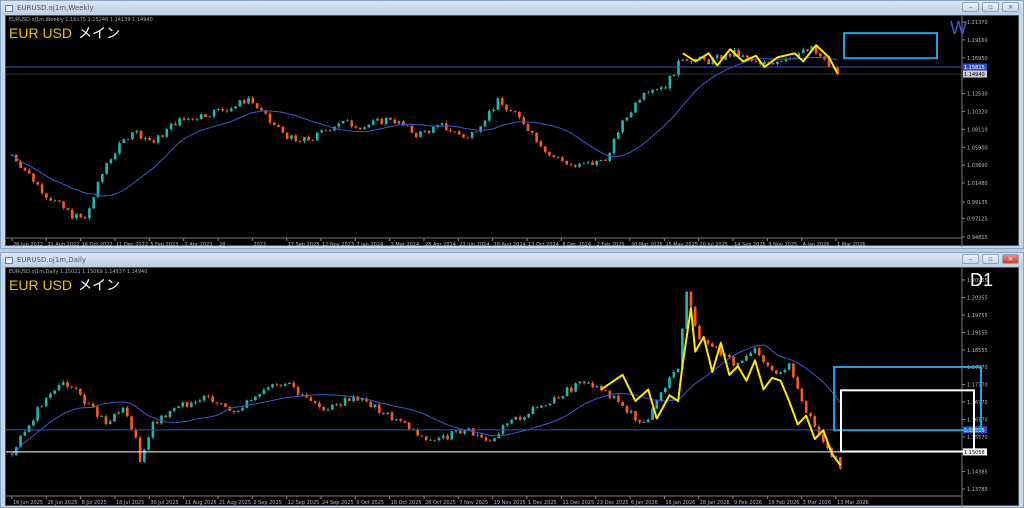  What do you see at coordinates (782, 244) in the screenshot?
I see `date-tick-label: 9 Nov 2025` at bounding box center [782, 244].